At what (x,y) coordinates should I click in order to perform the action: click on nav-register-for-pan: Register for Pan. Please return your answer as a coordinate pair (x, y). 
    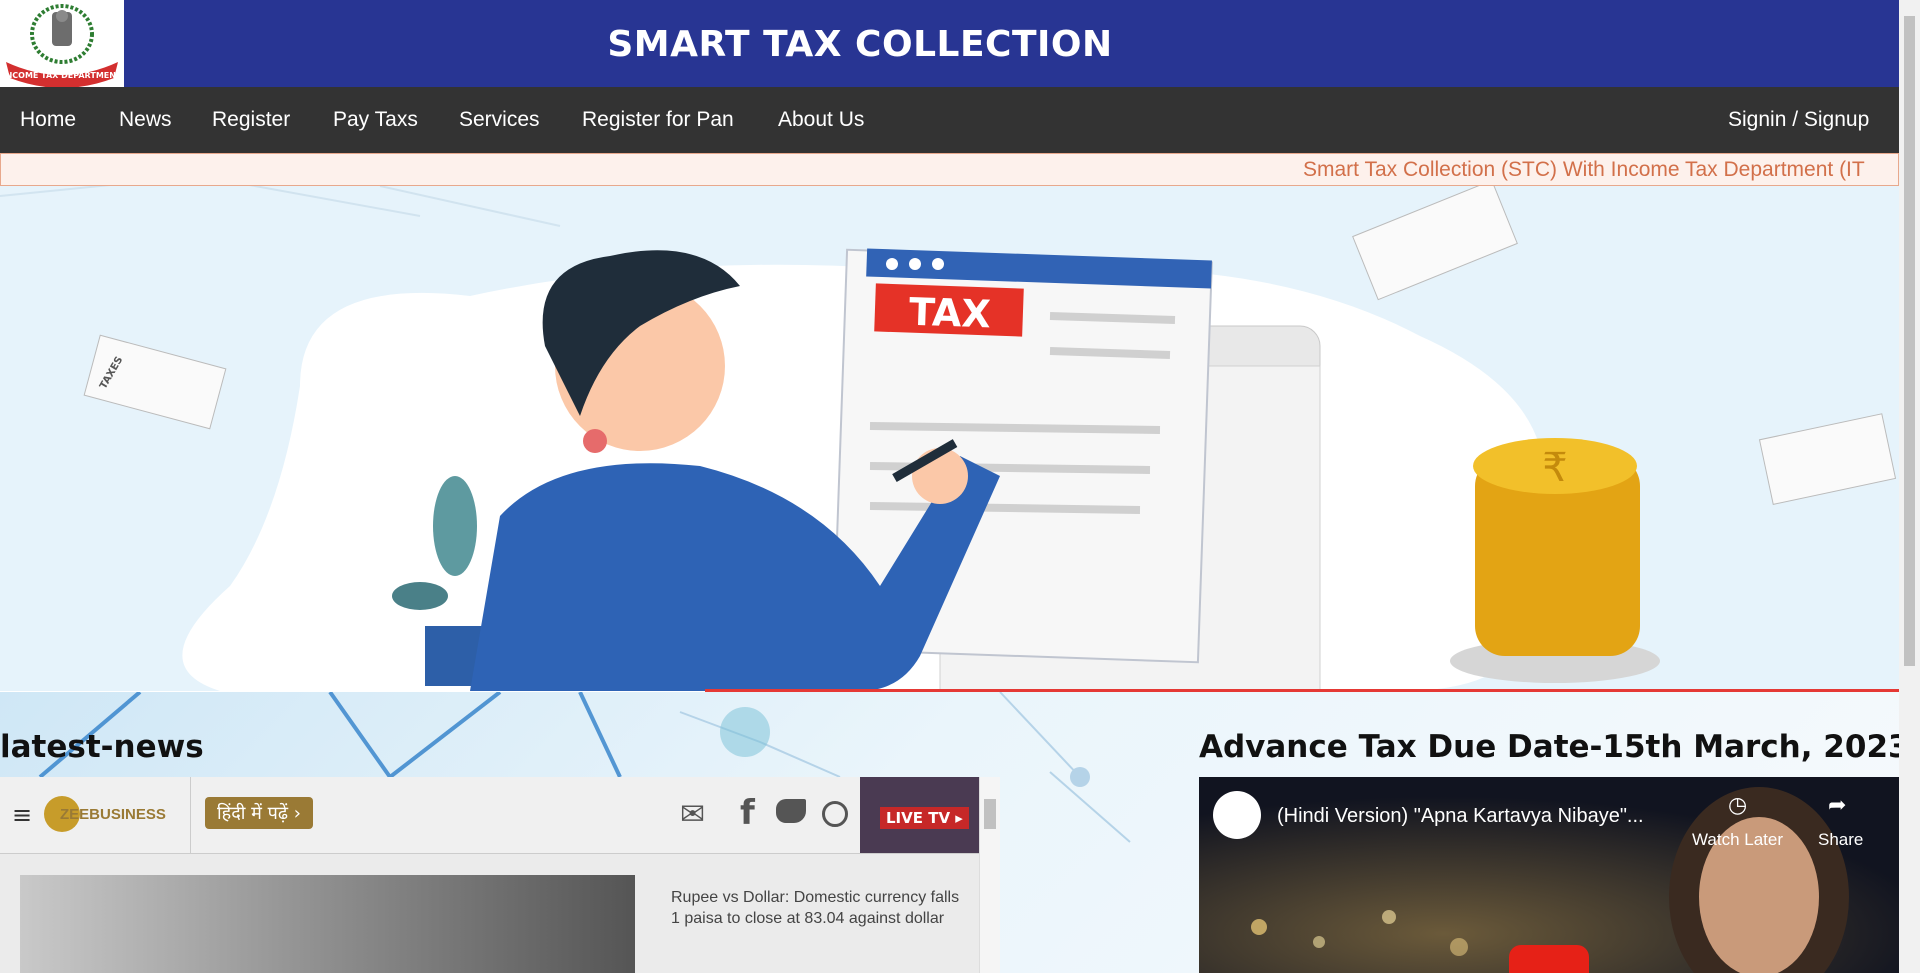
    Looking at the image, I should click on (658, 120).